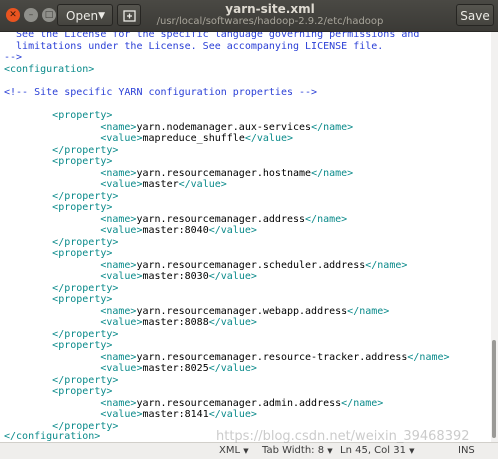 This screenshot has width=498, height=459. Describe the element at coordinates (49, 69) in the screenshot. I see `code-line: <configuration>` at that location.